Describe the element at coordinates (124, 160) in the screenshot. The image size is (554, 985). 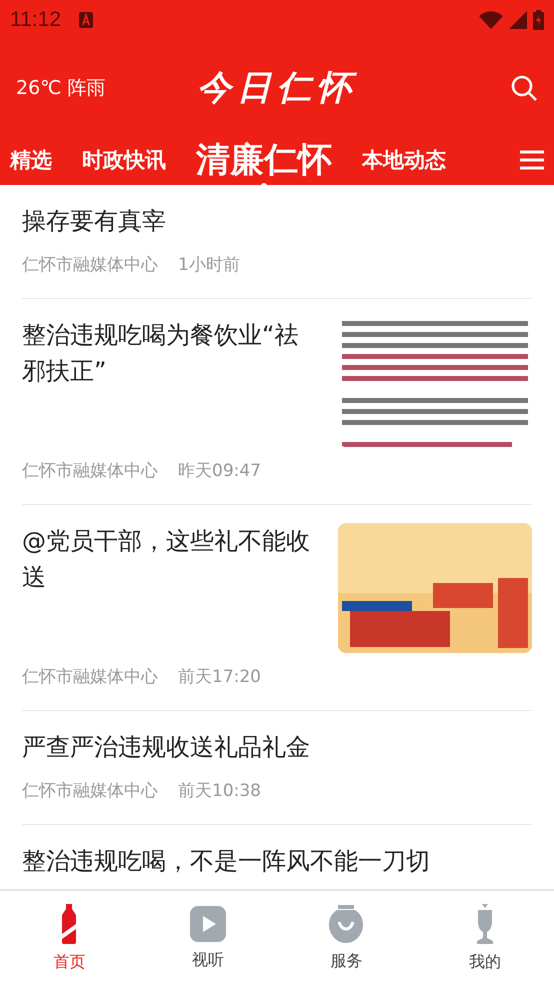
I see `category-tab: 时政快讯` at that location.